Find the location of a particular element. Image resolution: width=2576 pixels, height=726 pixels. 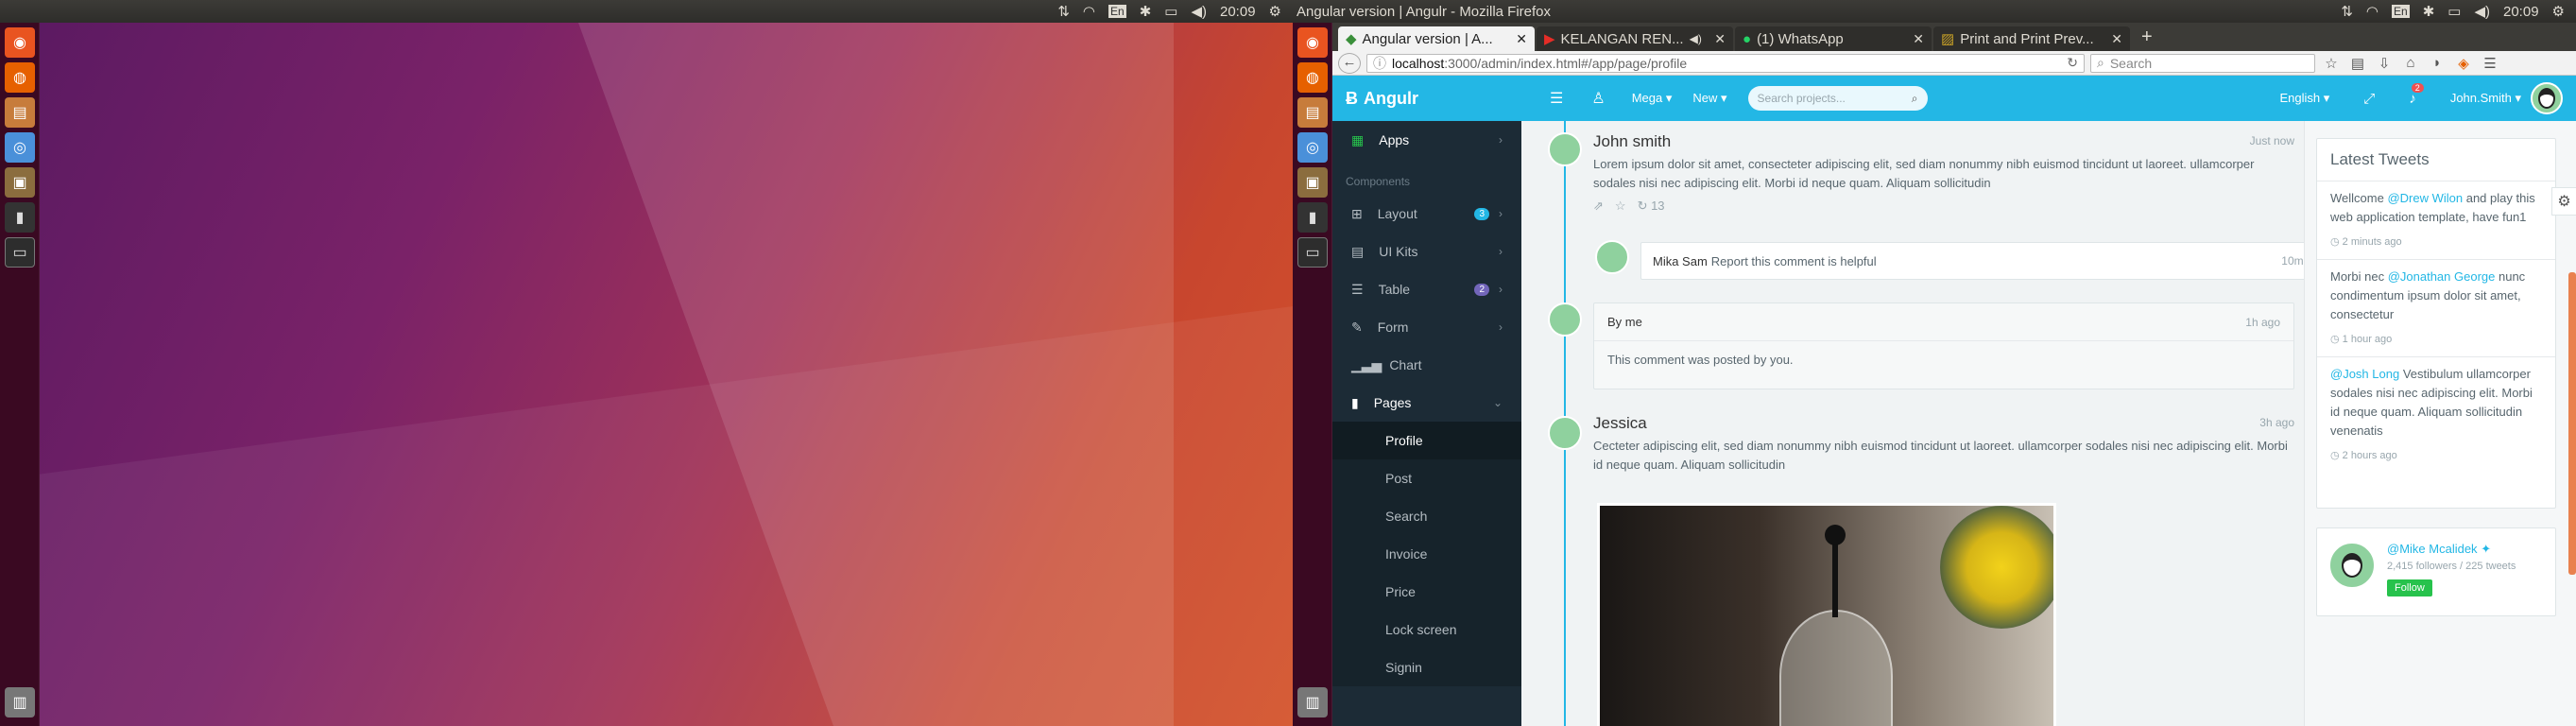

sidebar-subitem-profile: Profile is located at coordinates (1426, 440).